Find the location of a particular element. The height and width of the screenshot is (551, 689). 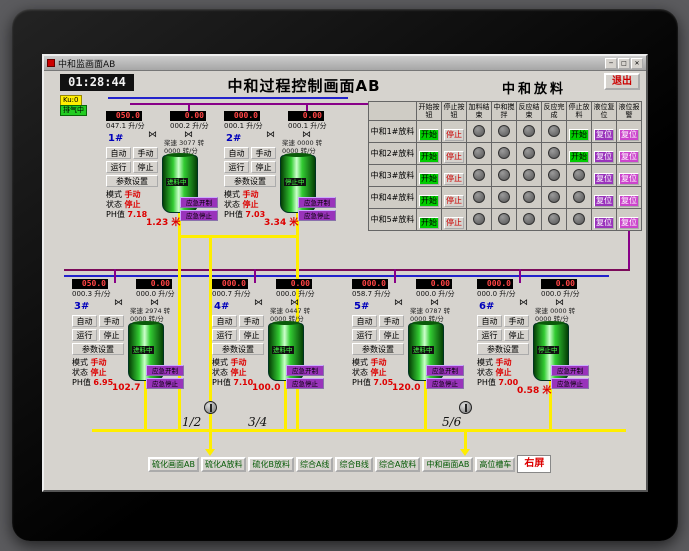

tank-level-value: 0.58 米 is located at coordinates (534, 391).